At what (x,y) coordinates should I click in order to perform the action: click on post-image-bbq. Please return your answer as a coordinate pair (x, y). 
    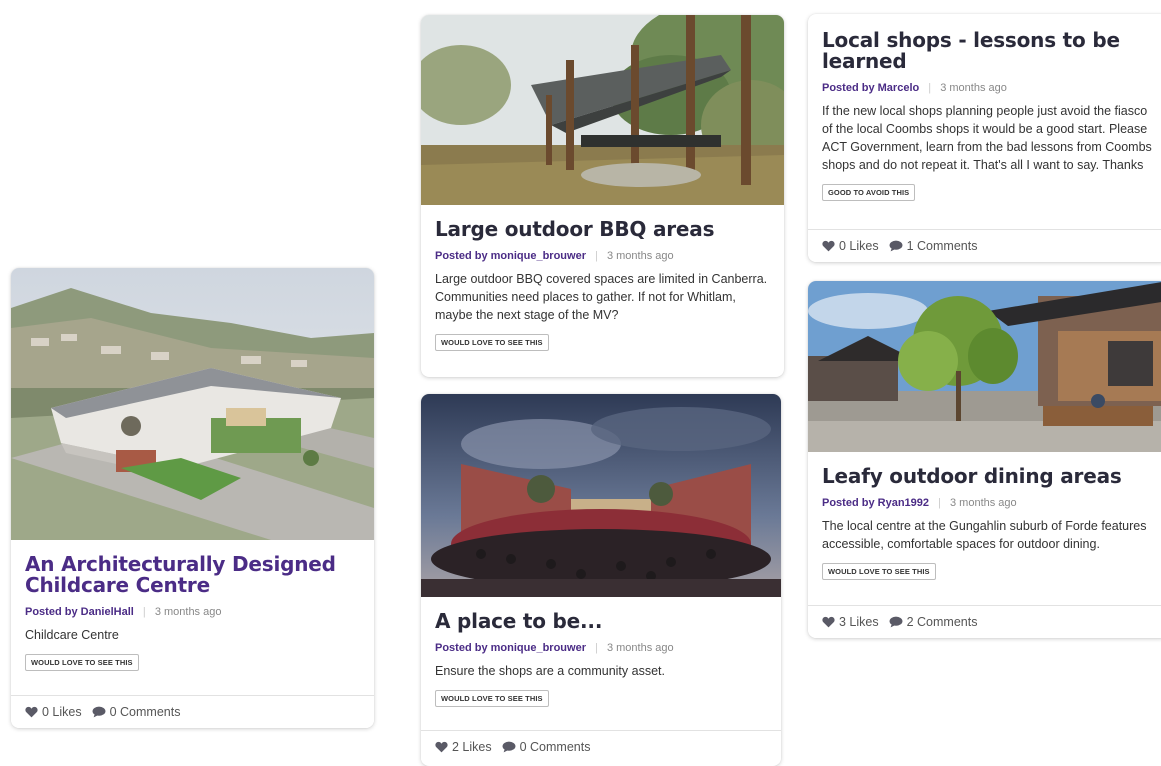
    Looking at the image, I should click on (602, 110).